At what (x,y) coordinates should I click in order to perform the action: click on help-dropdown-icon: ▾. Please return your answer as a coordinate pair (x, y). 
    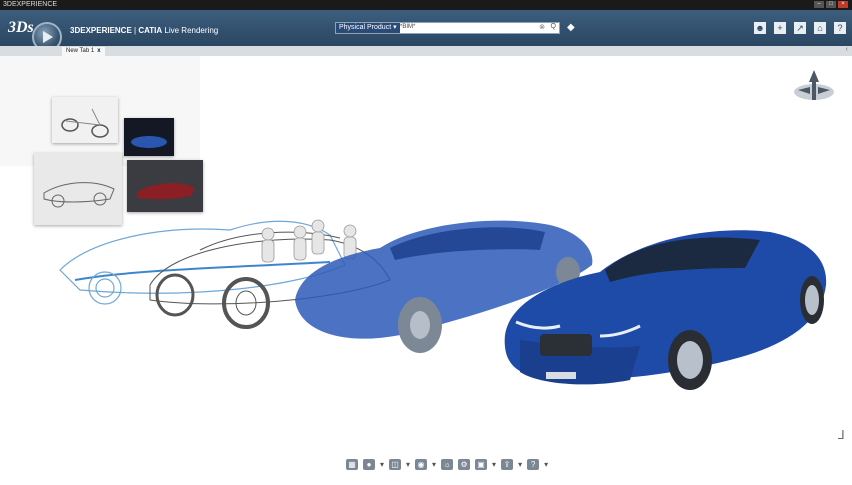
    Looking at the image, I should click on (546, 464).